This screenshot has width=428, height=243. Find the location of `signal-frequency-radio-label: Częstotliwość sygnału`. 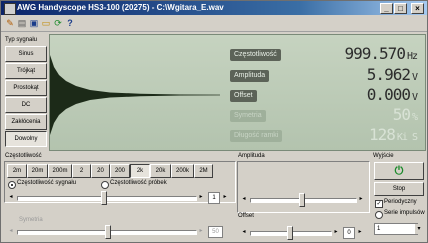

signal-frequency-radio-label: Częstotliwość sygnału is located at coordinates (47, 183).